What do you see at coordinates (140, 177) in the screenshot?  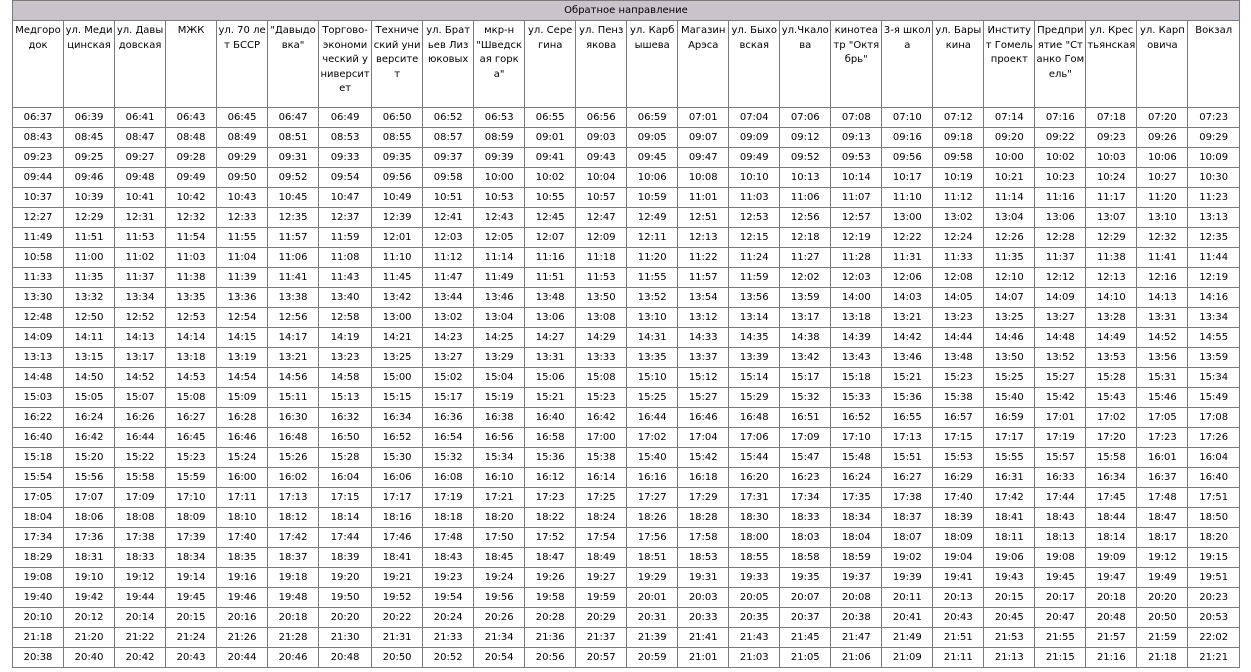 I see `departure-time: 09:48` at bounding box center [140, 177].